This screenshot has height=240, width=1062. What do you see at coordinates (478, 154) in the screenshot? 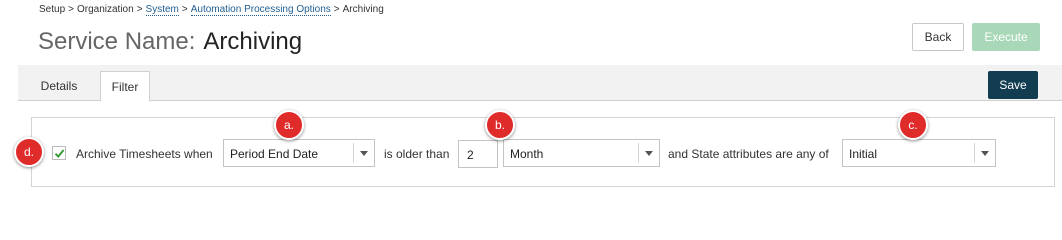
I see `amount-input: 2` at bounding box center [478, 154].